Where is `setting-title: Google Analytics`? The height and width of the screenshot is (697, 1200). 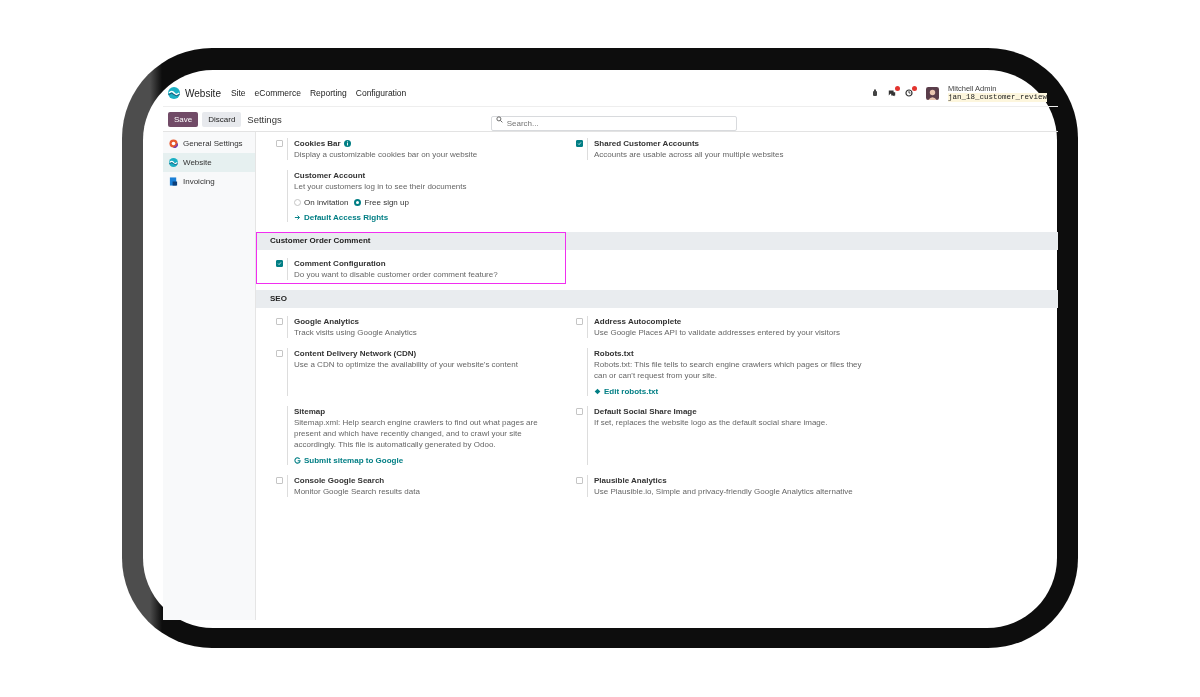 setting-title: Google Analytics is located at coordinates (327, 321).